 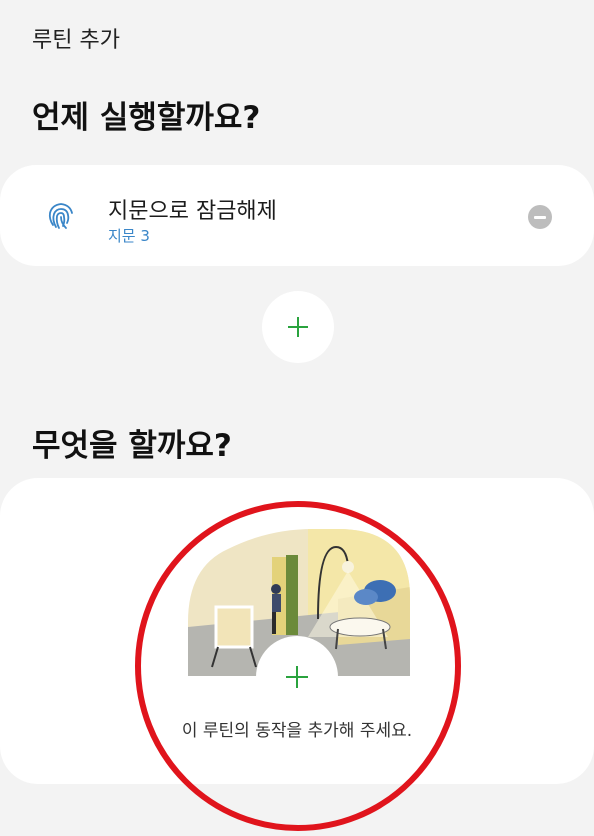 What do you see at coordinates (60, 216) in the screenshot?
I see `fingerprint-icon` at bounding box center [60, 216].